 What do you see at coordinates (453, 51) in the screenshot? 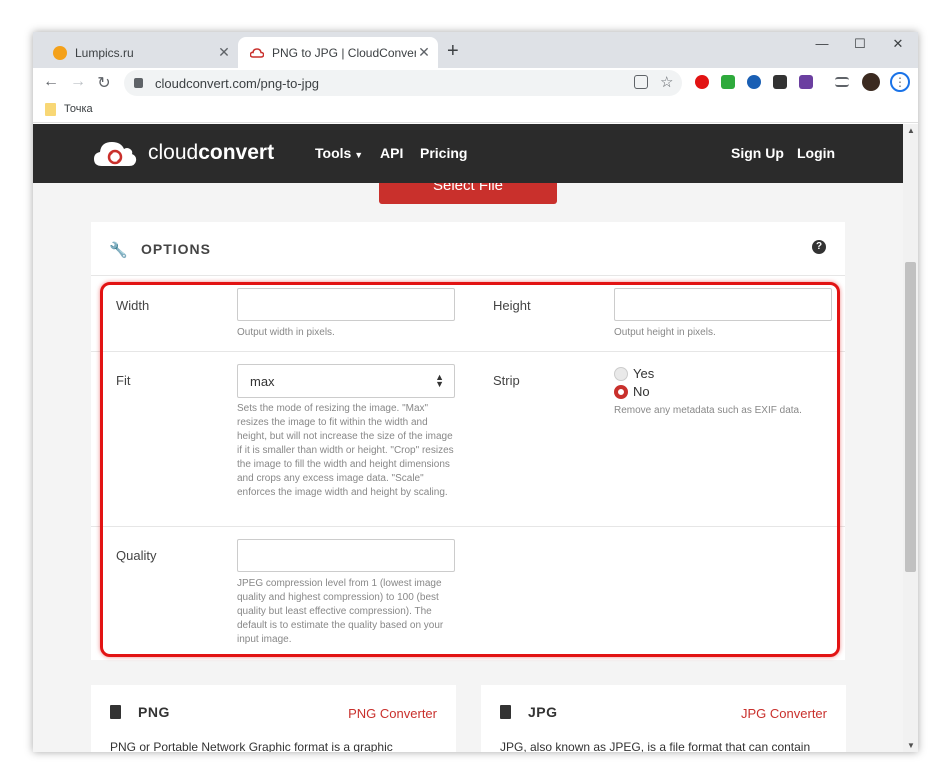
I see `new-tab-button: +` at bounding box center [453, 51].